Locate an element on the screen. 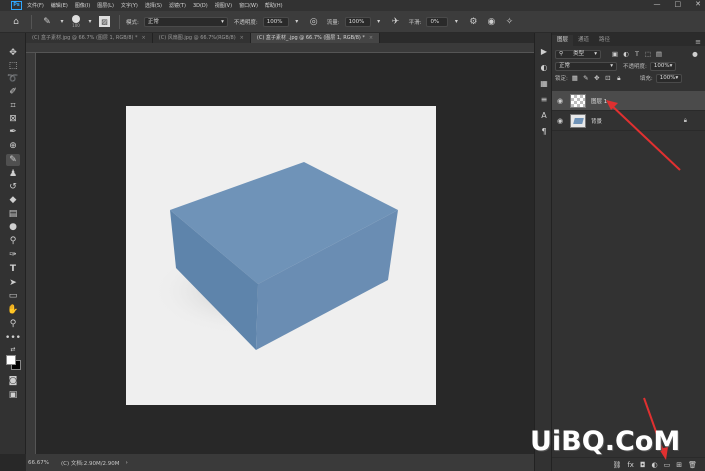 The image size is (705, 471). lasso-tool-icon: ➰ is located at coordinates (13, 79).